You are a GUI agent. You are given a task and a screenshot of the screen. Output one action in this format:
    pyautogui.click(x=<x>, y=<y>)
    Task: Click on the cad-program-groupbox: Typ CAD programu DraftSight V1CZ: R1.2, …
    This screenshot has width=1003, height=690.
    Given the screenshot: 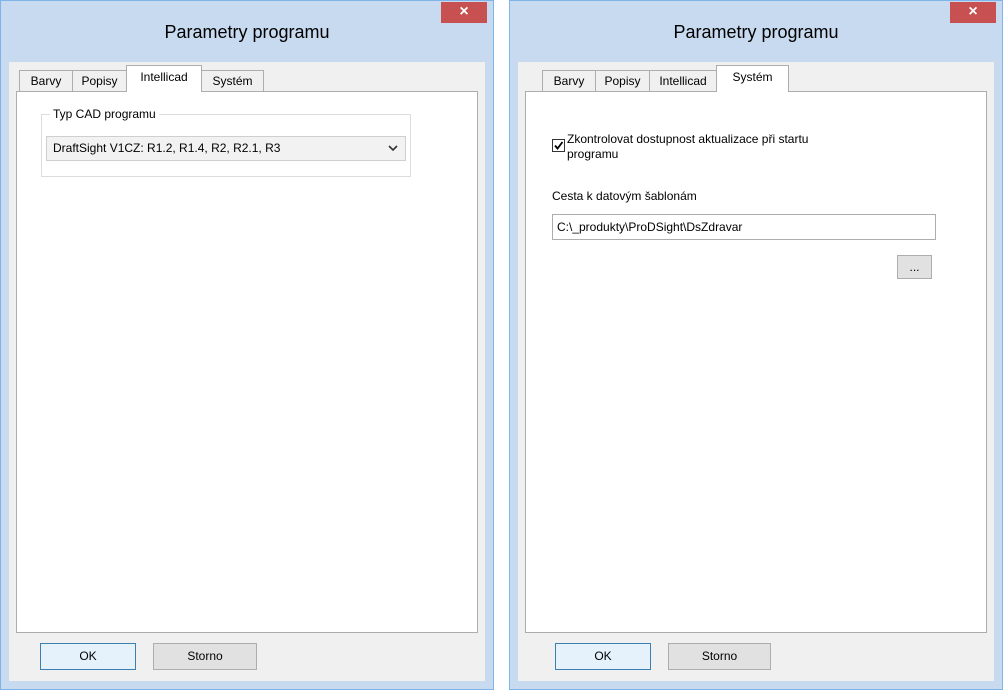 What is the action you would take?
    pyautogui.click(x=226, y=142)
    